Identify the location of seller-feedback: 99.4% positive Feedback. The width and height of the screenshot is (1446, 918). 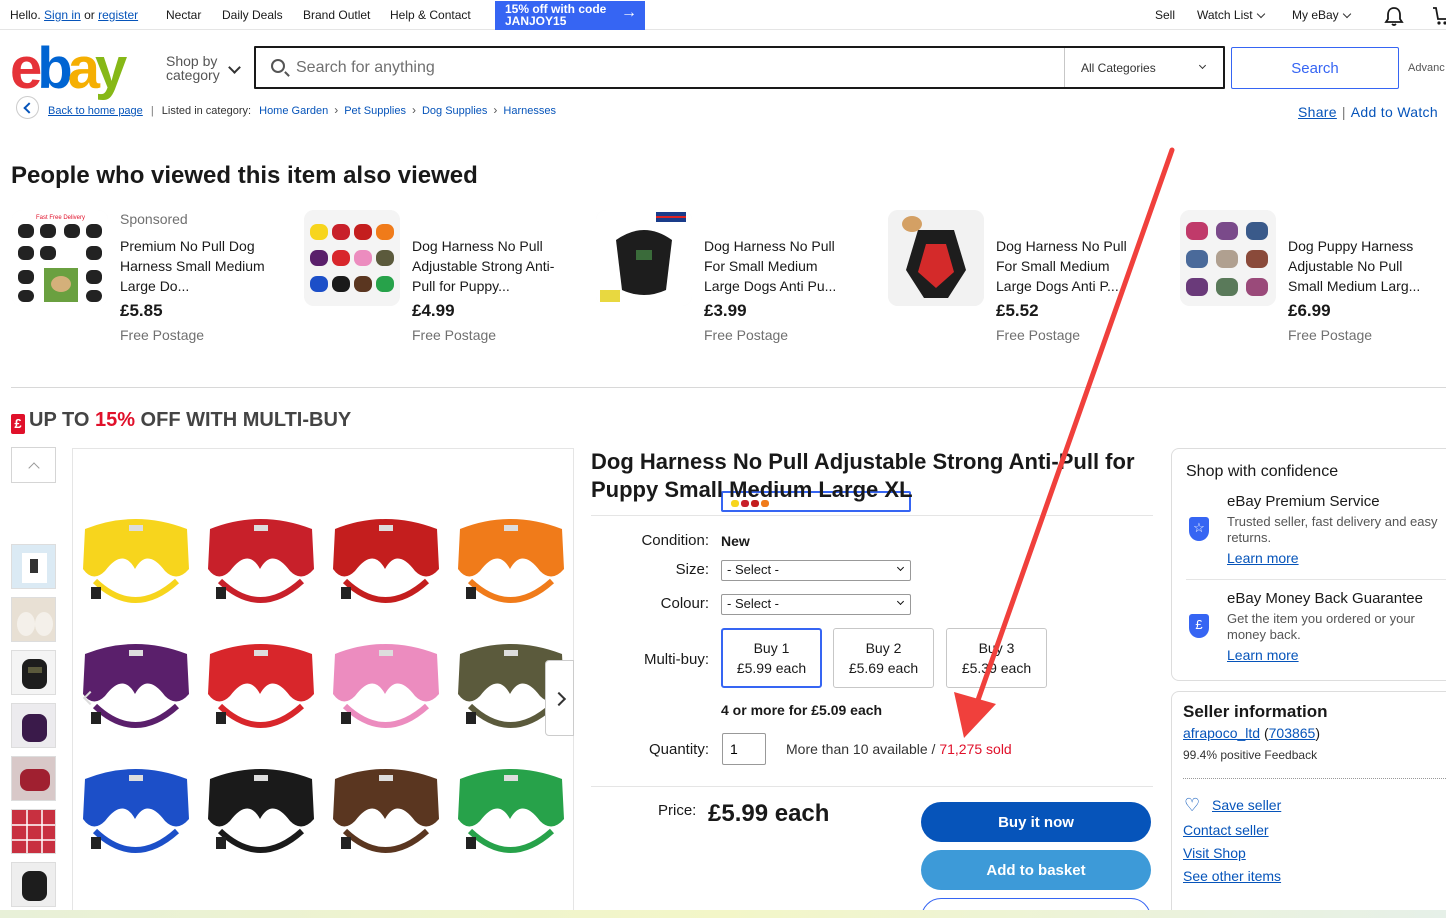
(1250, 755).